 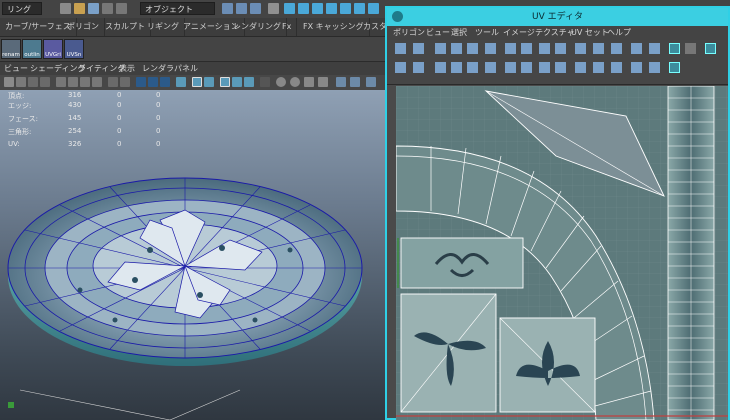 What do you see at coordinates (710, 48) in the screenshot?
I see `uv-shading-icon` at bounding box center [710, 48].